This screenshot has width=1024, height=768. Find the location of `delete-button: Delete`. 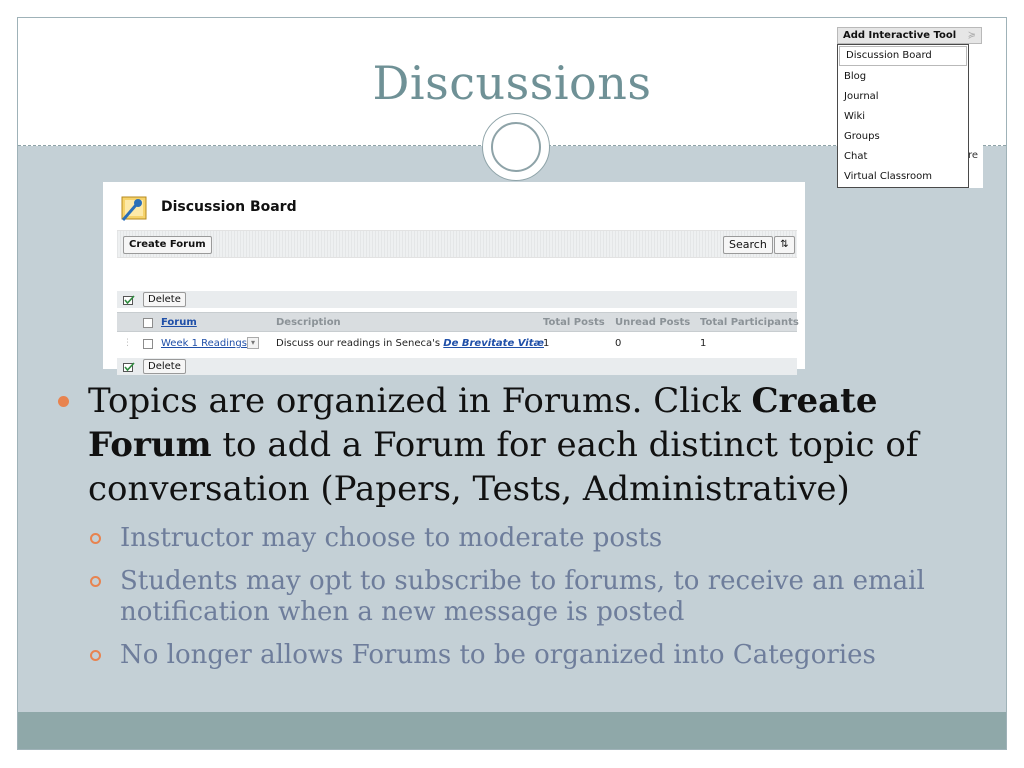

delete-button: Delete is located at coordinates (164, 299).